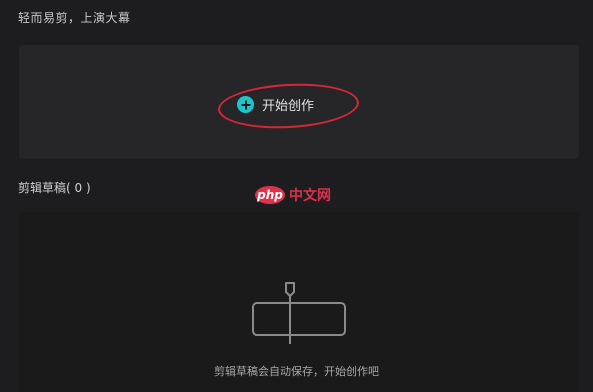 This screenshot has width=593, height=392. I want to click on drafts-empty-hint: 剪辑草稿会自动保存，开始创作吧, so click(296, 371).